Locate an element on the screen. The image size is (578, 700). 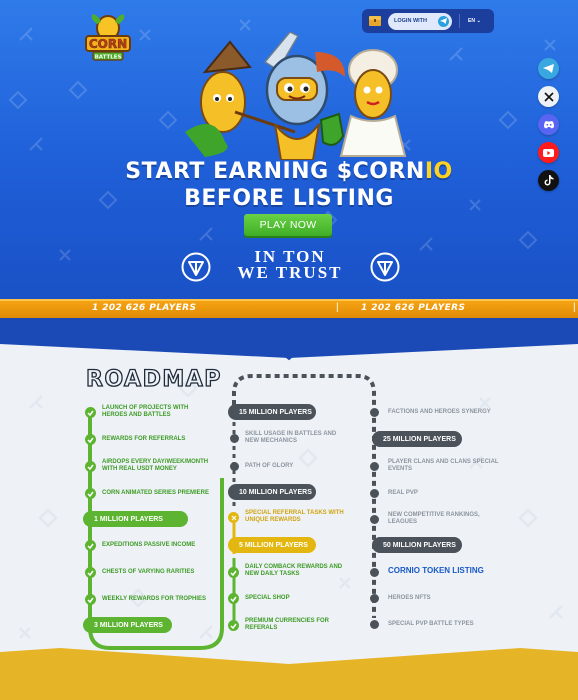
language-select: EN ⌄ is located at coordinates (474, 21).